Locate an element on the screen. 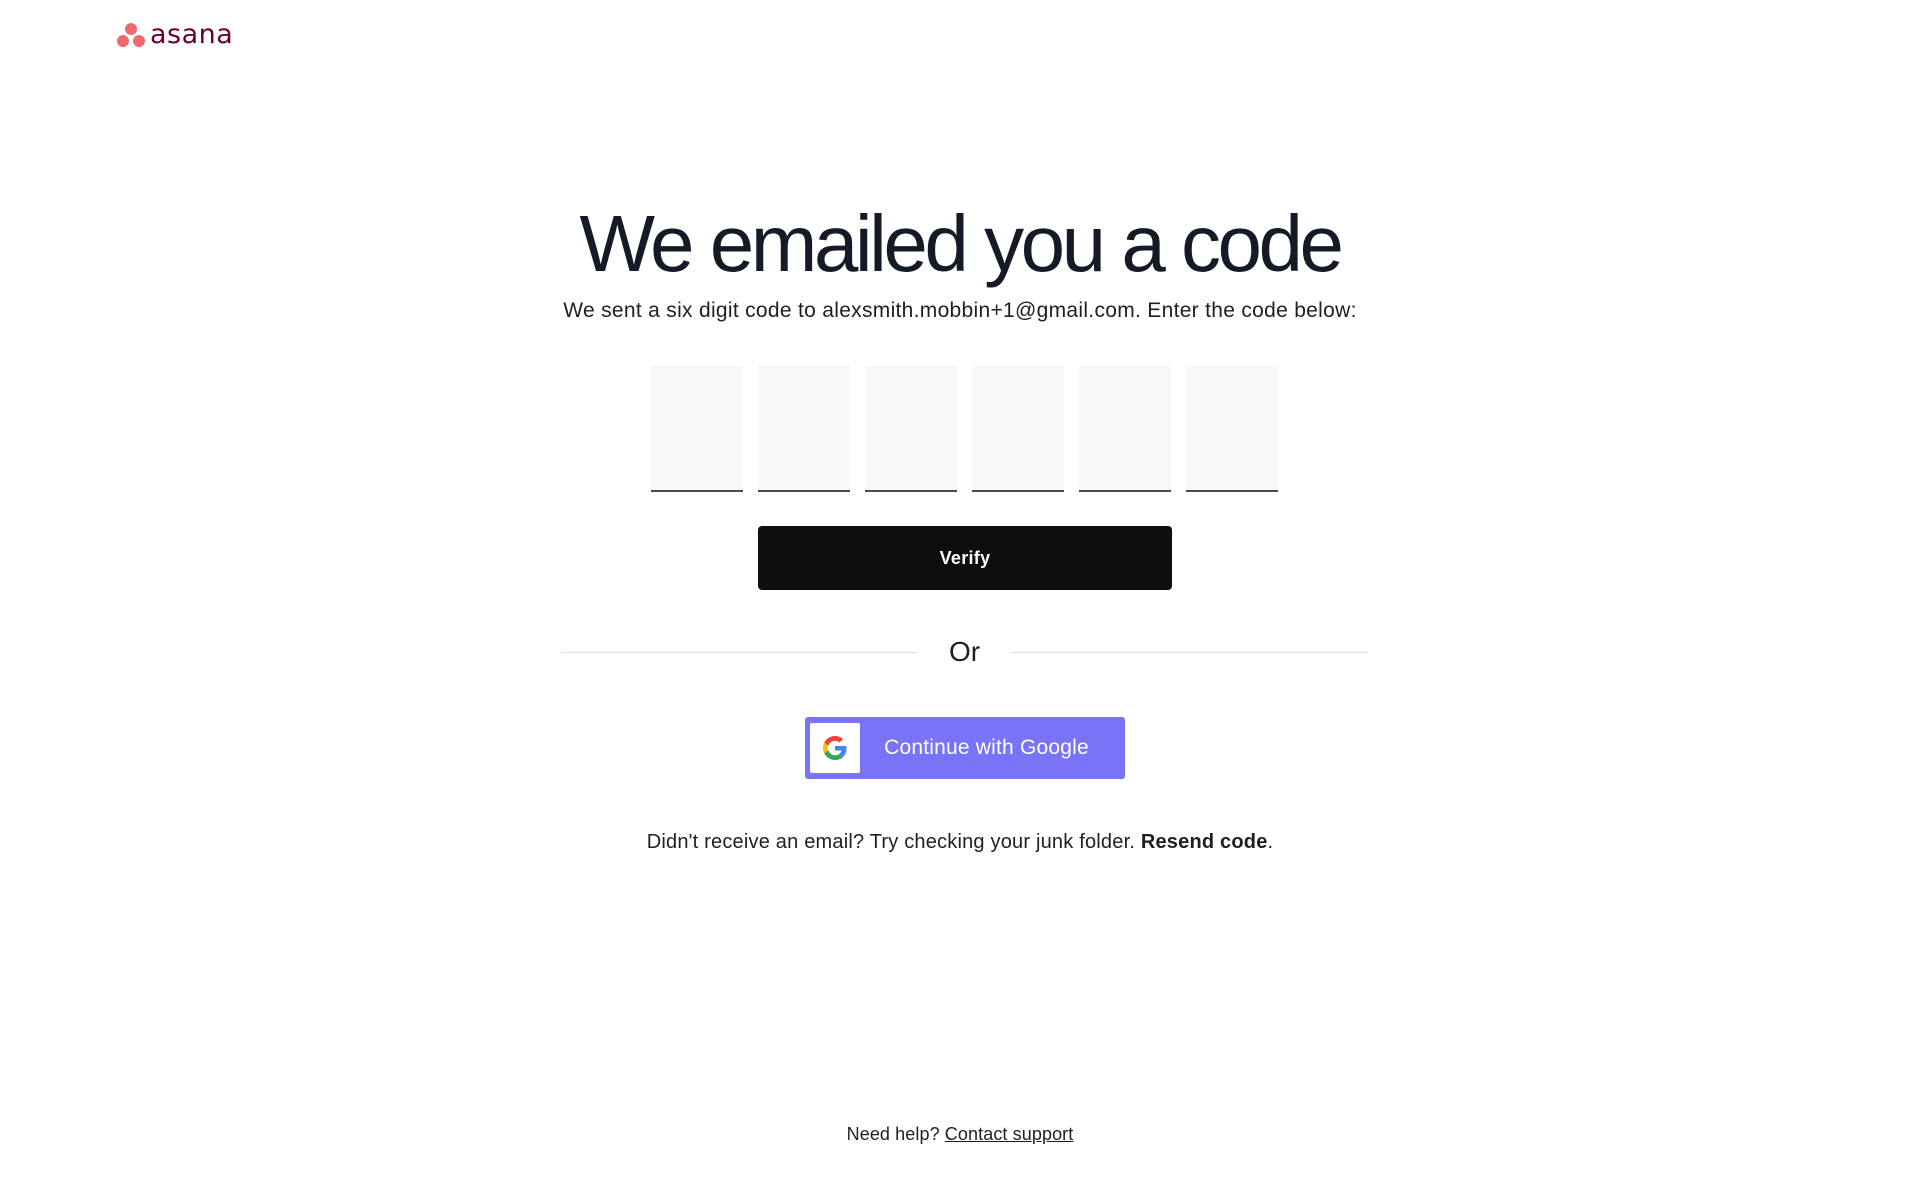 The height and width of the screenshot is (1200, 1920). continue-with-google-button: Continue with Google is located at coordinates (965, 748).